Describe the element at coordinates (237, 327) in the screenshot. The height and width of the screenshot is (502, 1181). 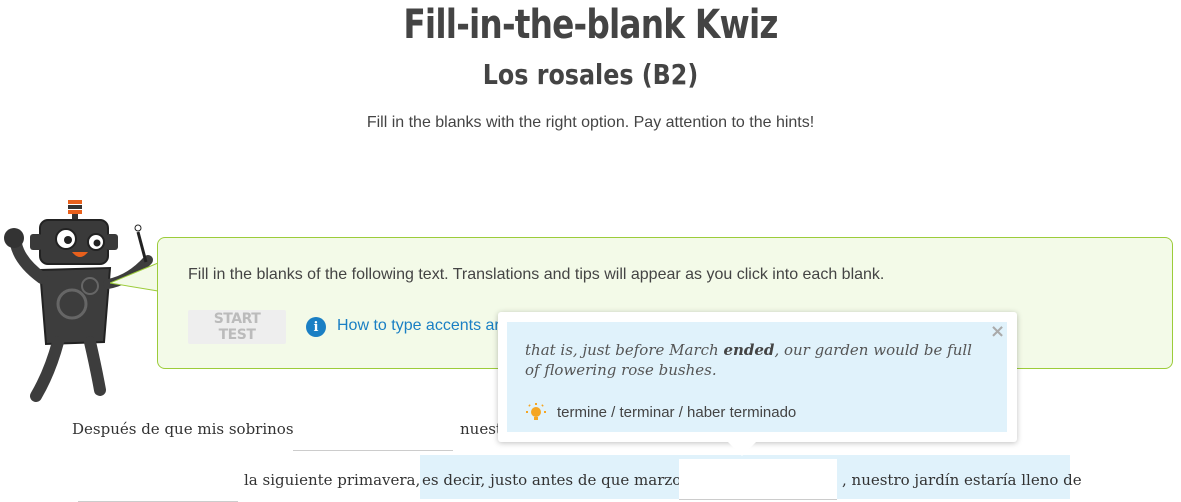
I see `start-test-button: START TEST` at that location.